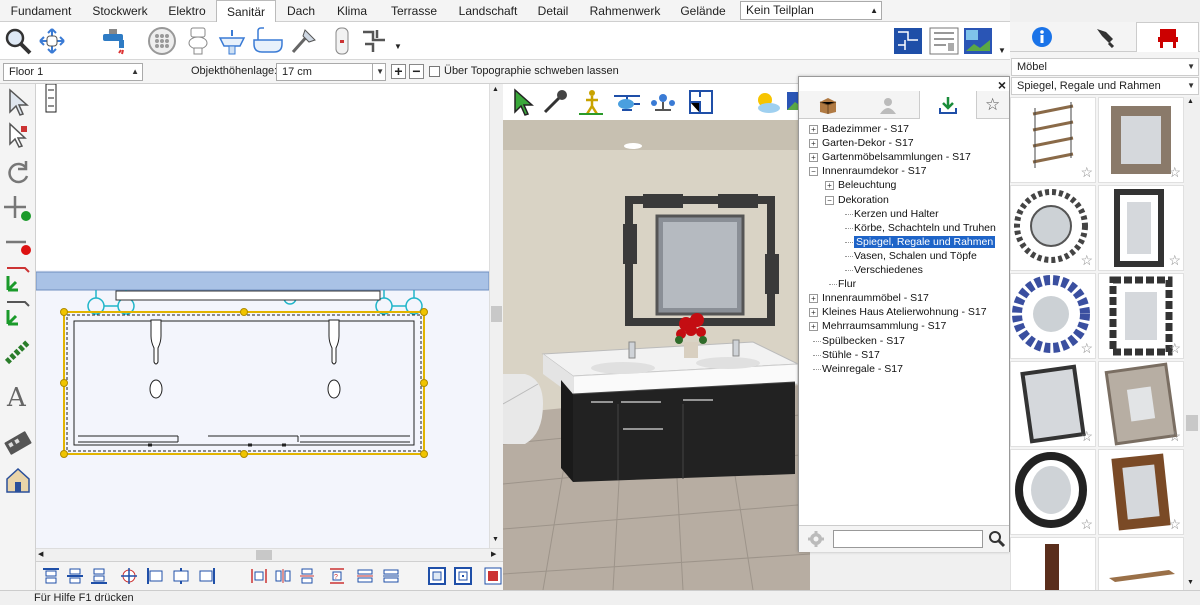 The image size is (1200, 605). Describe the element at coordinates (198, 41) in the screenshot. I see `toilet-icon` at that location.